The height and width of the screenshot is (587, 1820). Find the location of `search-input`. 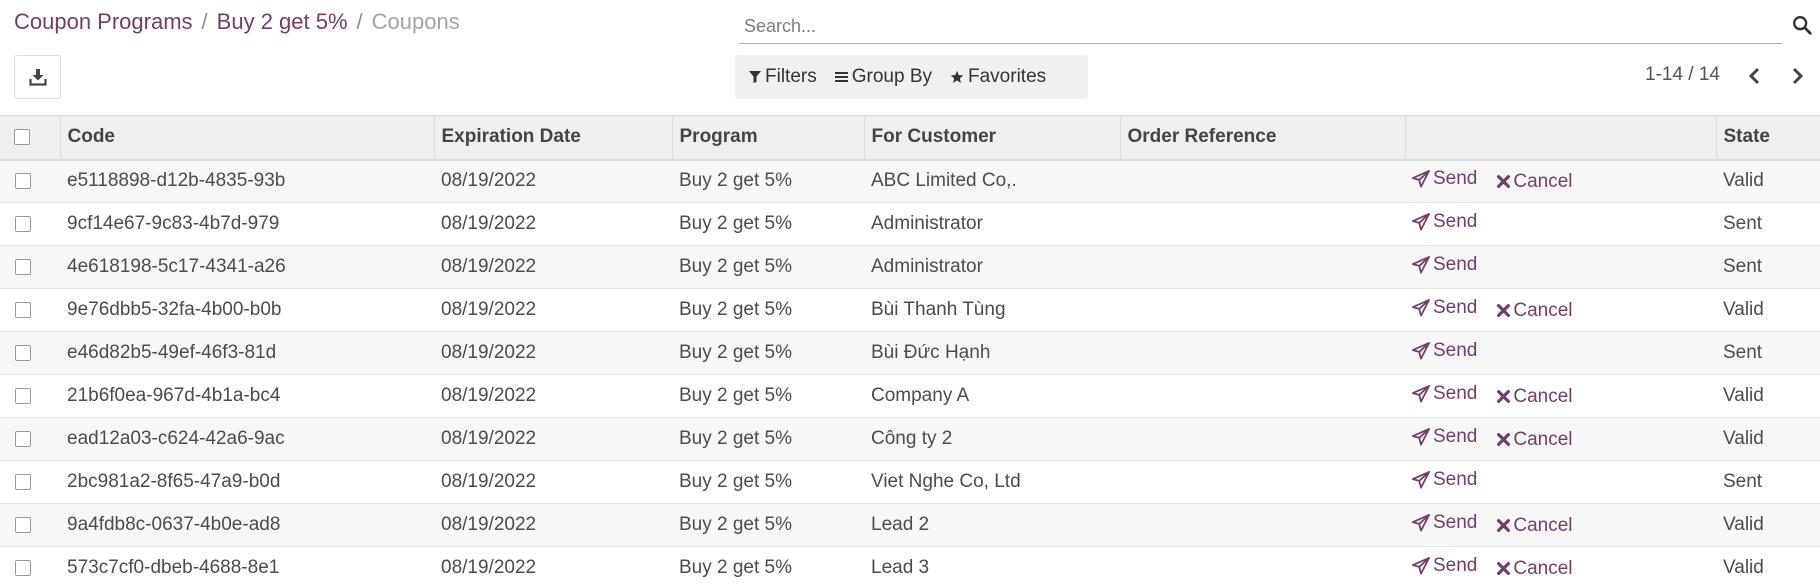

search-input is located at coordinates (1260, 26).